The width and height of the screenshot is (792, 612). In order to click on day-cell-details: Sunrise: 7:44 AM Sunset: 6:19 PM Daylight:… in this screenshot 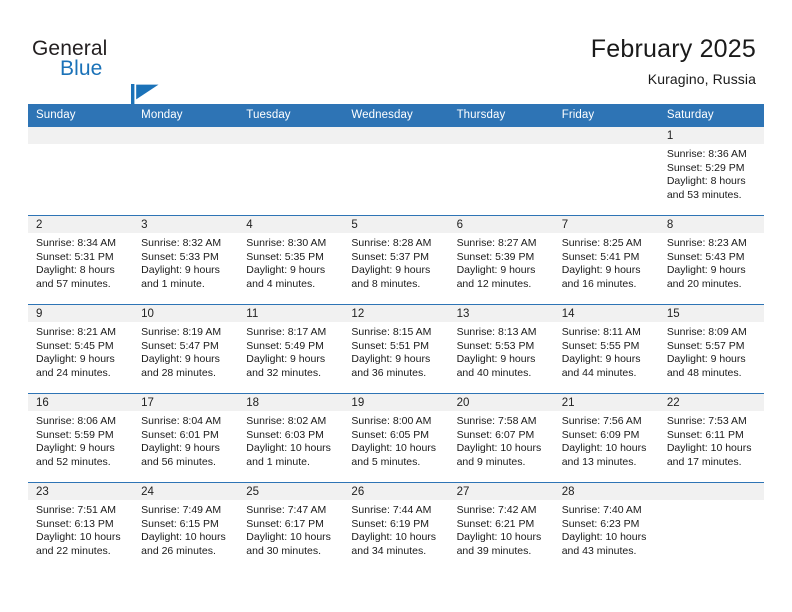, I will do `click(395, 529)`.